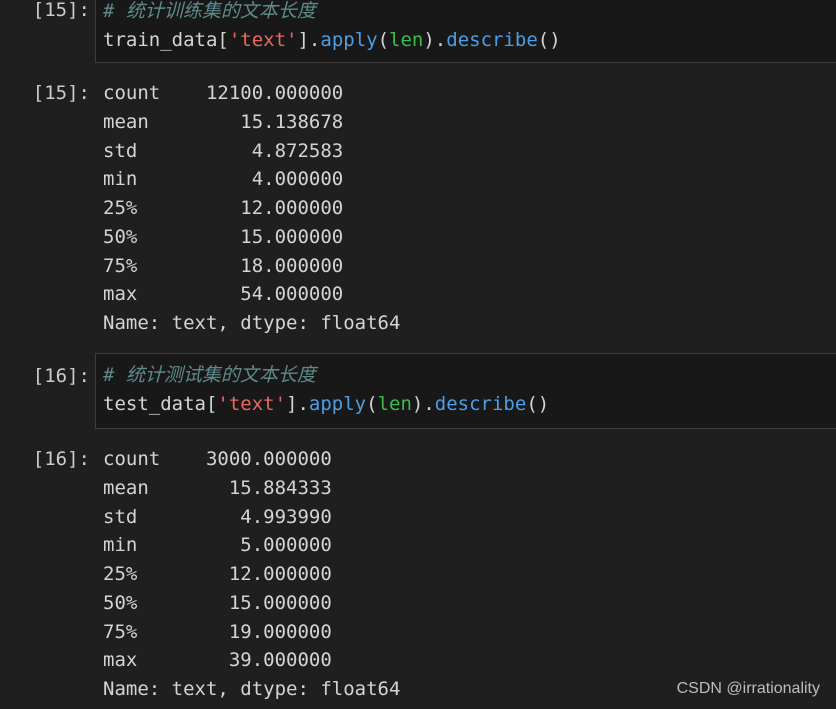 This screenshot has height=709, width=836. What do you see at coordinates (217, 660) in the screenshot?
I see `output-line: max 39.000000` at bounding box center [217, 660].